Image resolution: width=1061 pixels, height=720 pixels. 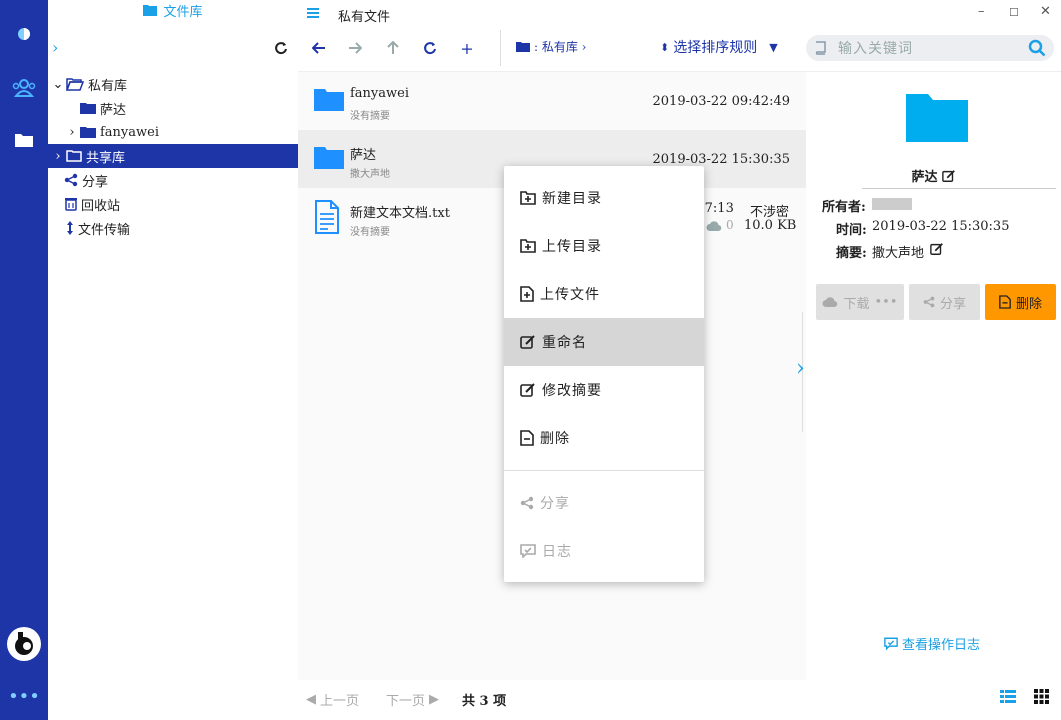 I want to click on next-page-button: 下一页 ▶, so click(x=412, y=699).